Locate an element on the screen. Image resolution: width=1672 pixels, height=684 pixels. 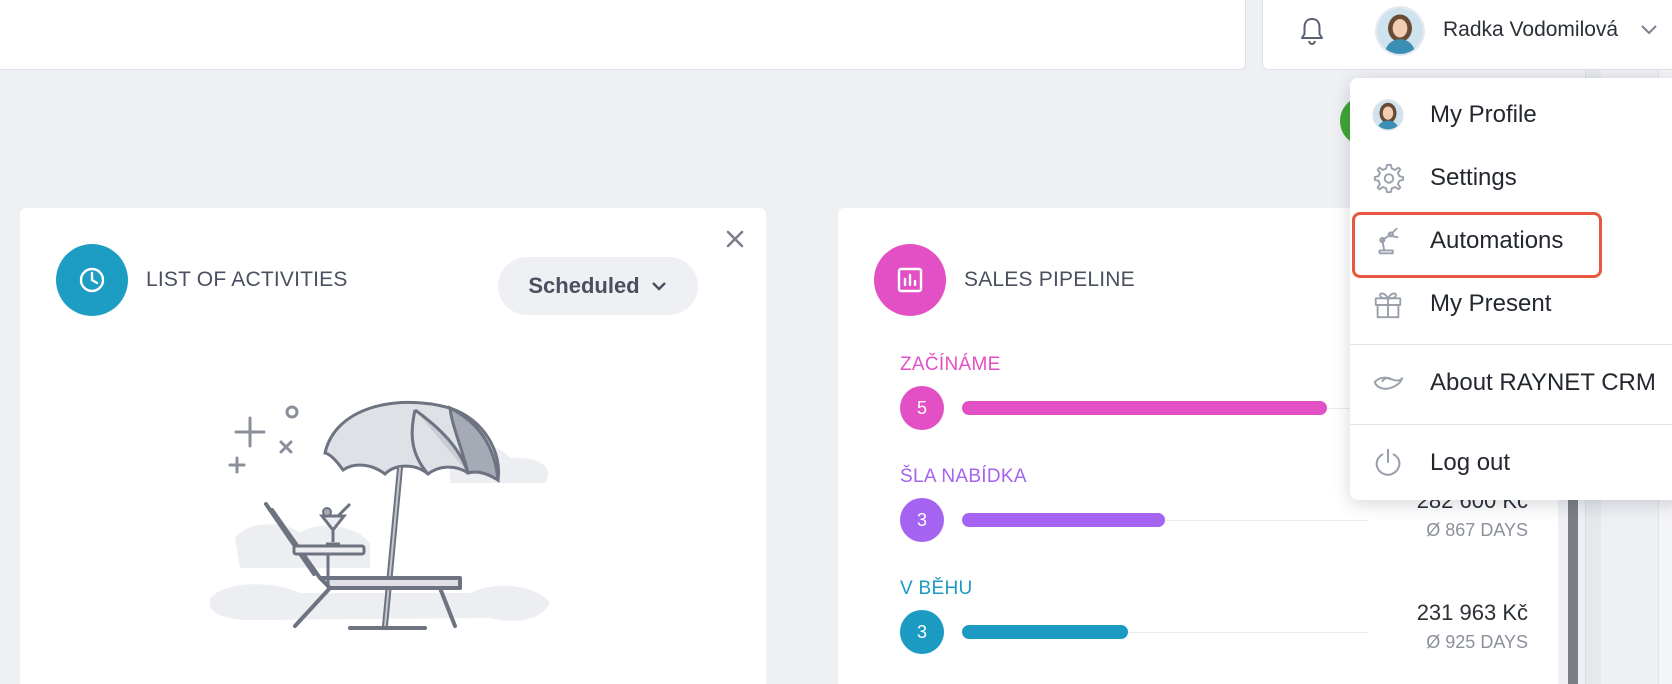
clock-icon is located at coordinates (92, 280).